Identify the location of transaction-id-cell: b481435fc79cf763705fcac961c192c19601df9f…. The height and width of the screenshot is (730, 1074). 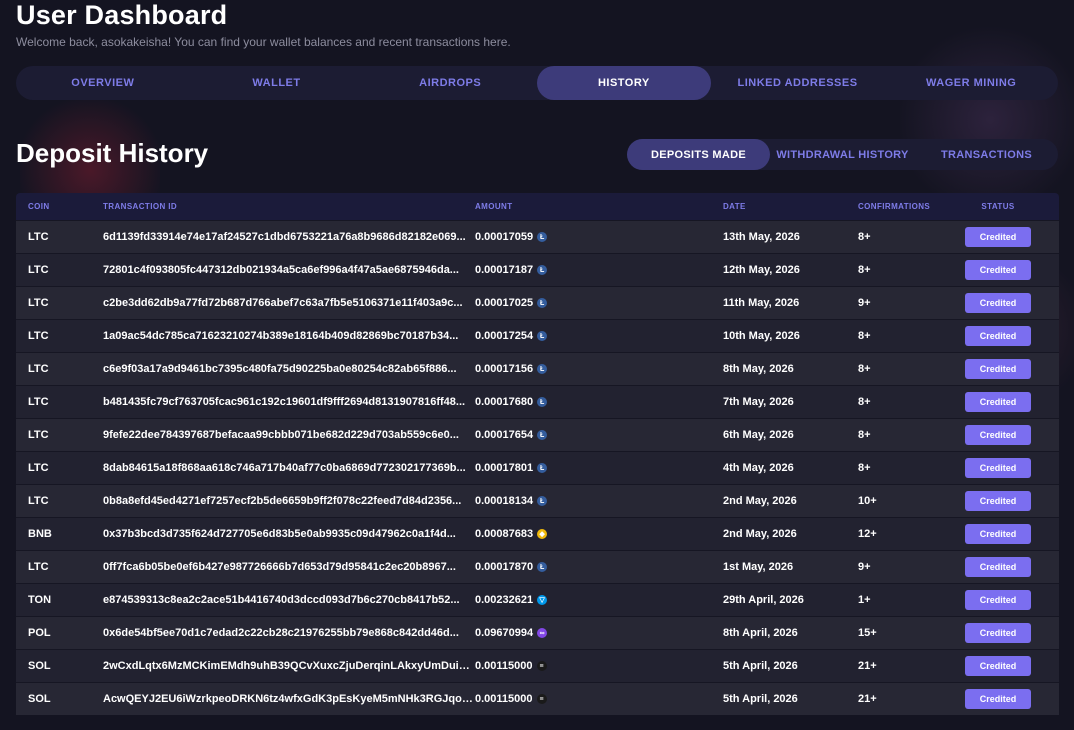
(289, 402).